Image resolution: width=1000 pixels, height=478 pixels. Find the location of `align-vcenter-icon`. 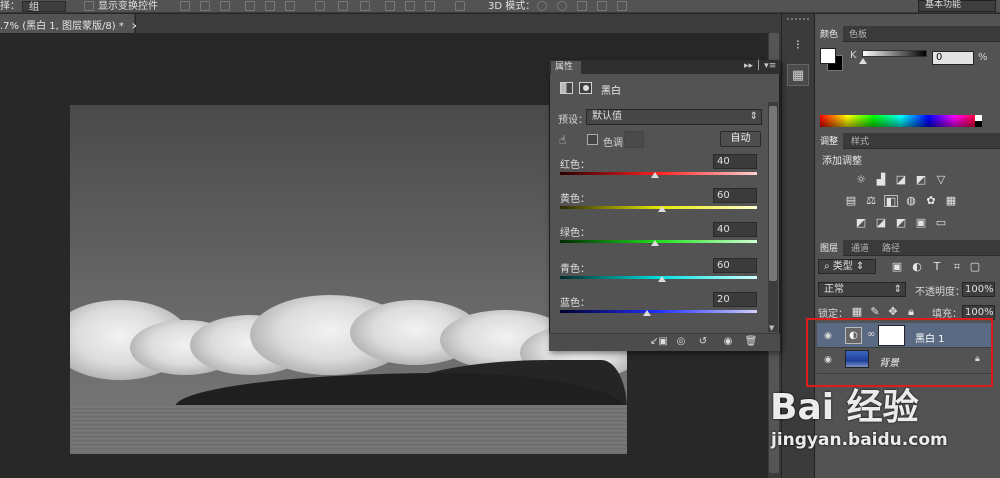

align-vcenter-icon is located at coordinates (205, 6).